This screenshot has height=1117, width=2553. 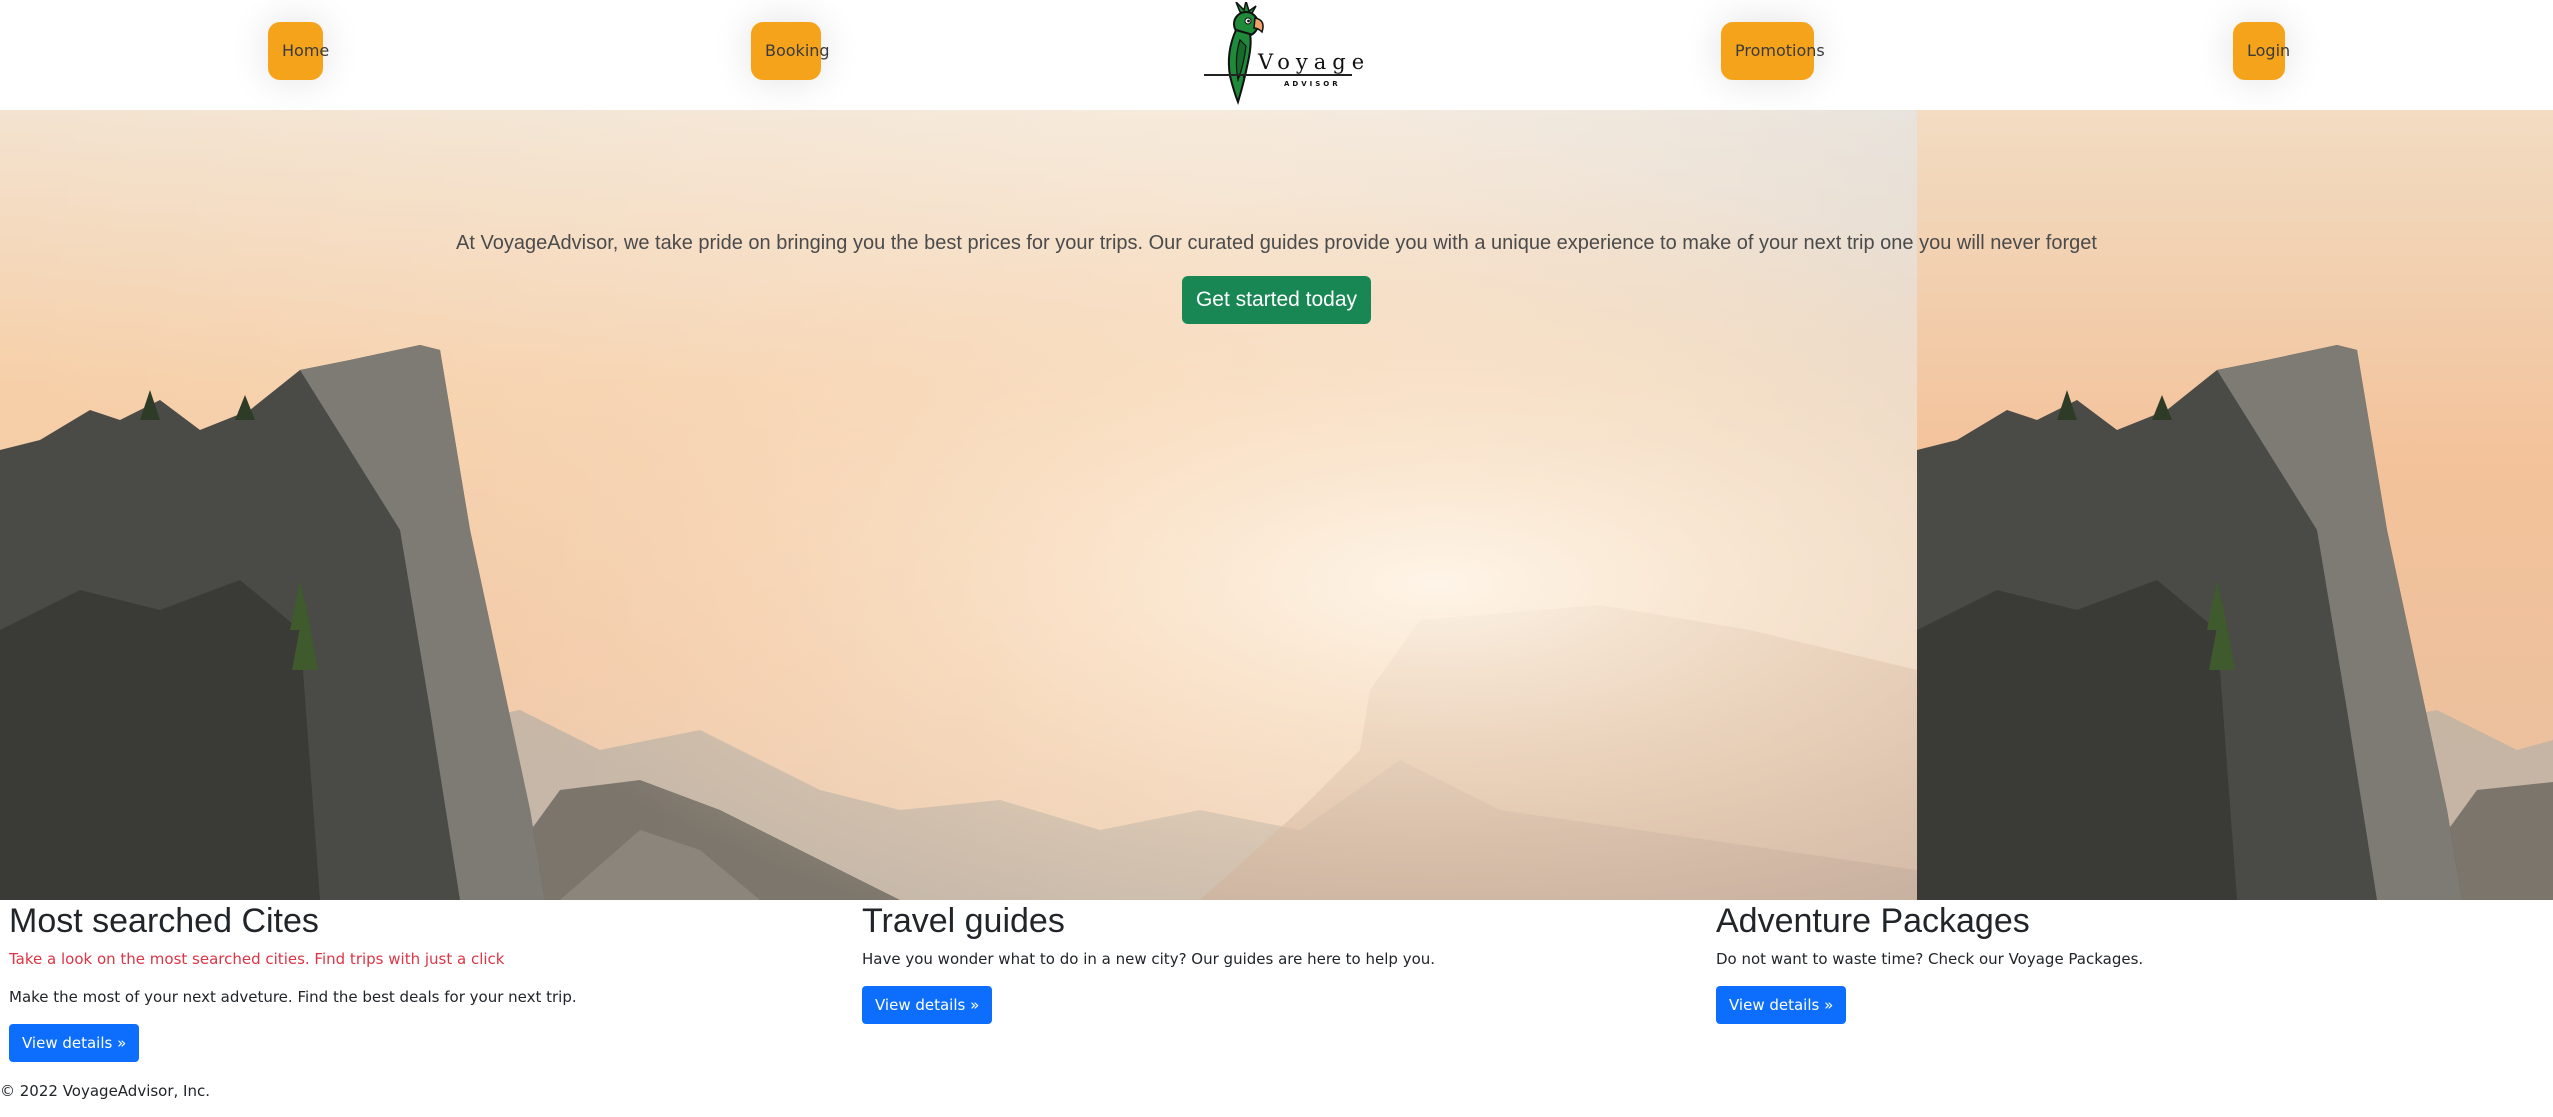 I want to click on feature-title: Most searched Cites, so click(x=164, y=921).